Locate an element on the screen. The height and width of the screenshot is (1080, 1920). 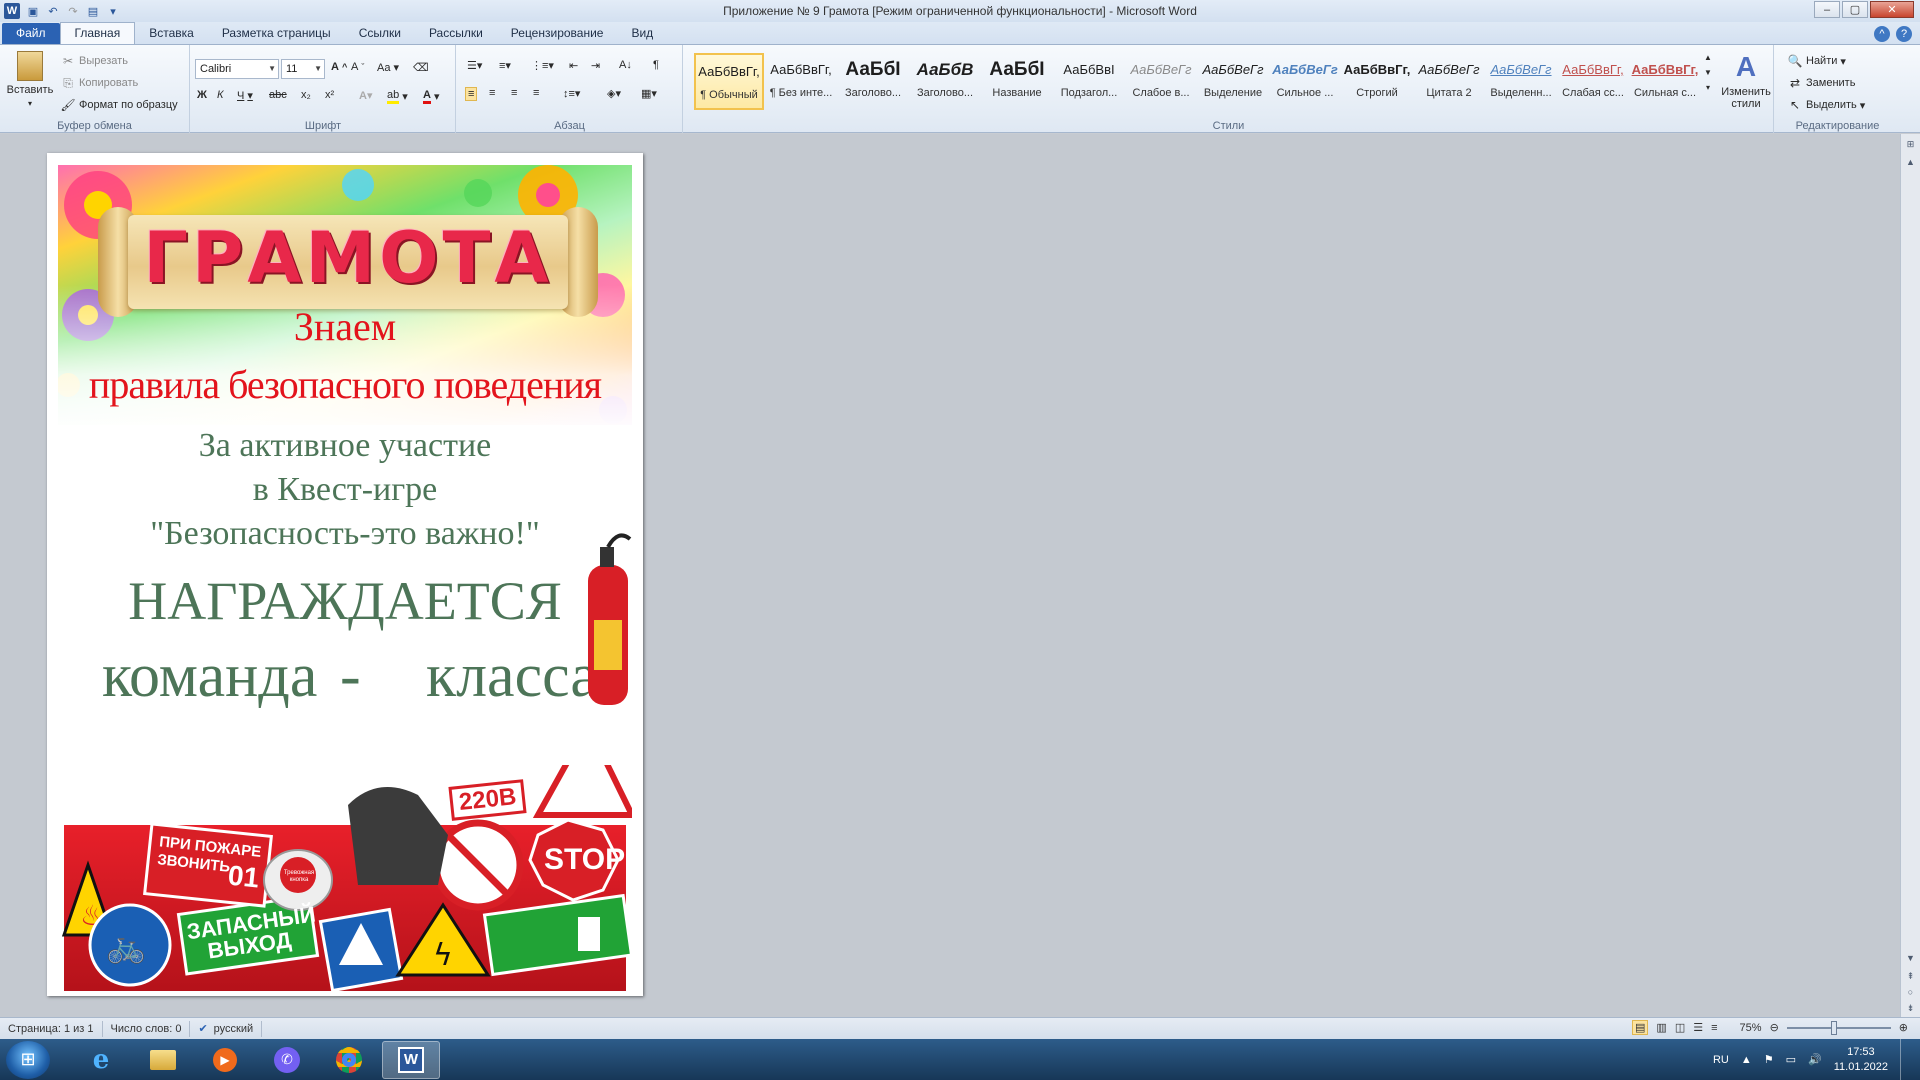
redo-icon: ↷ is located at coordinates (73, 11).